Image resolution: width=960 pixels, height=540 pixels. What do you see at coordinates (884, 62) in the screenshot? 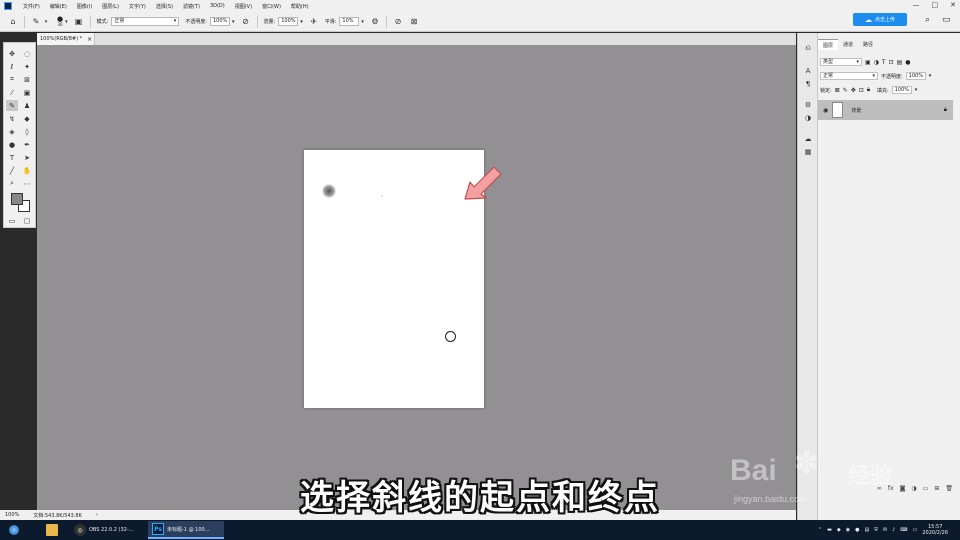
I see `filter-type-icon: T` at bounding box center [884, 62].